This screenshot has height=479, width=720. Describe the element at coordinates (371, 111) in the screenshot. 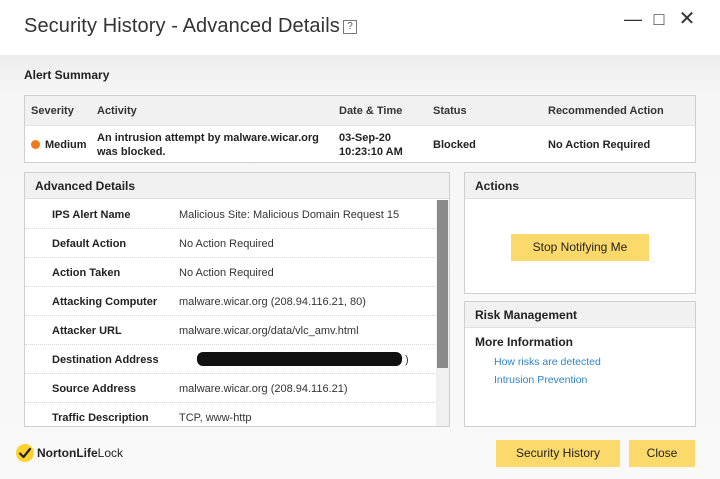

I see `column-header-date-time: Date & Time` at that location.